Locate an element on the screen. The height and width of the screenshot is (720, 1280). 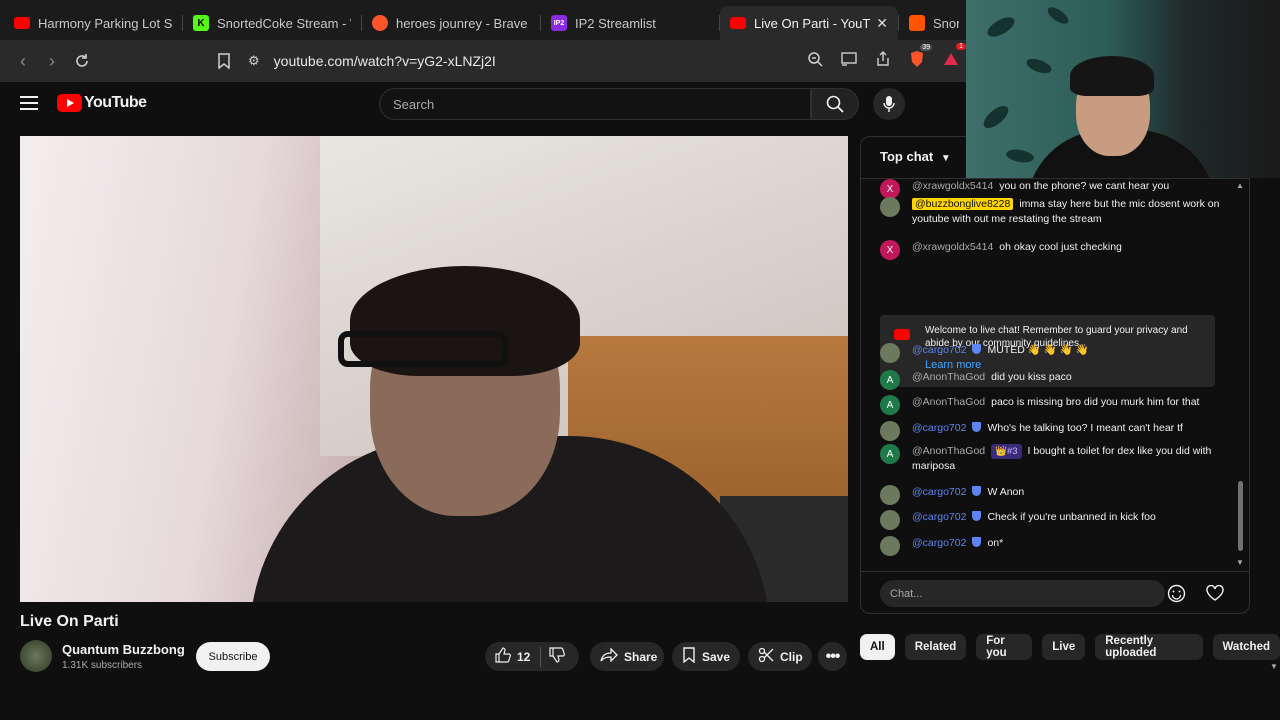
back-icon: ‹ is located at coordinates (23, 61).